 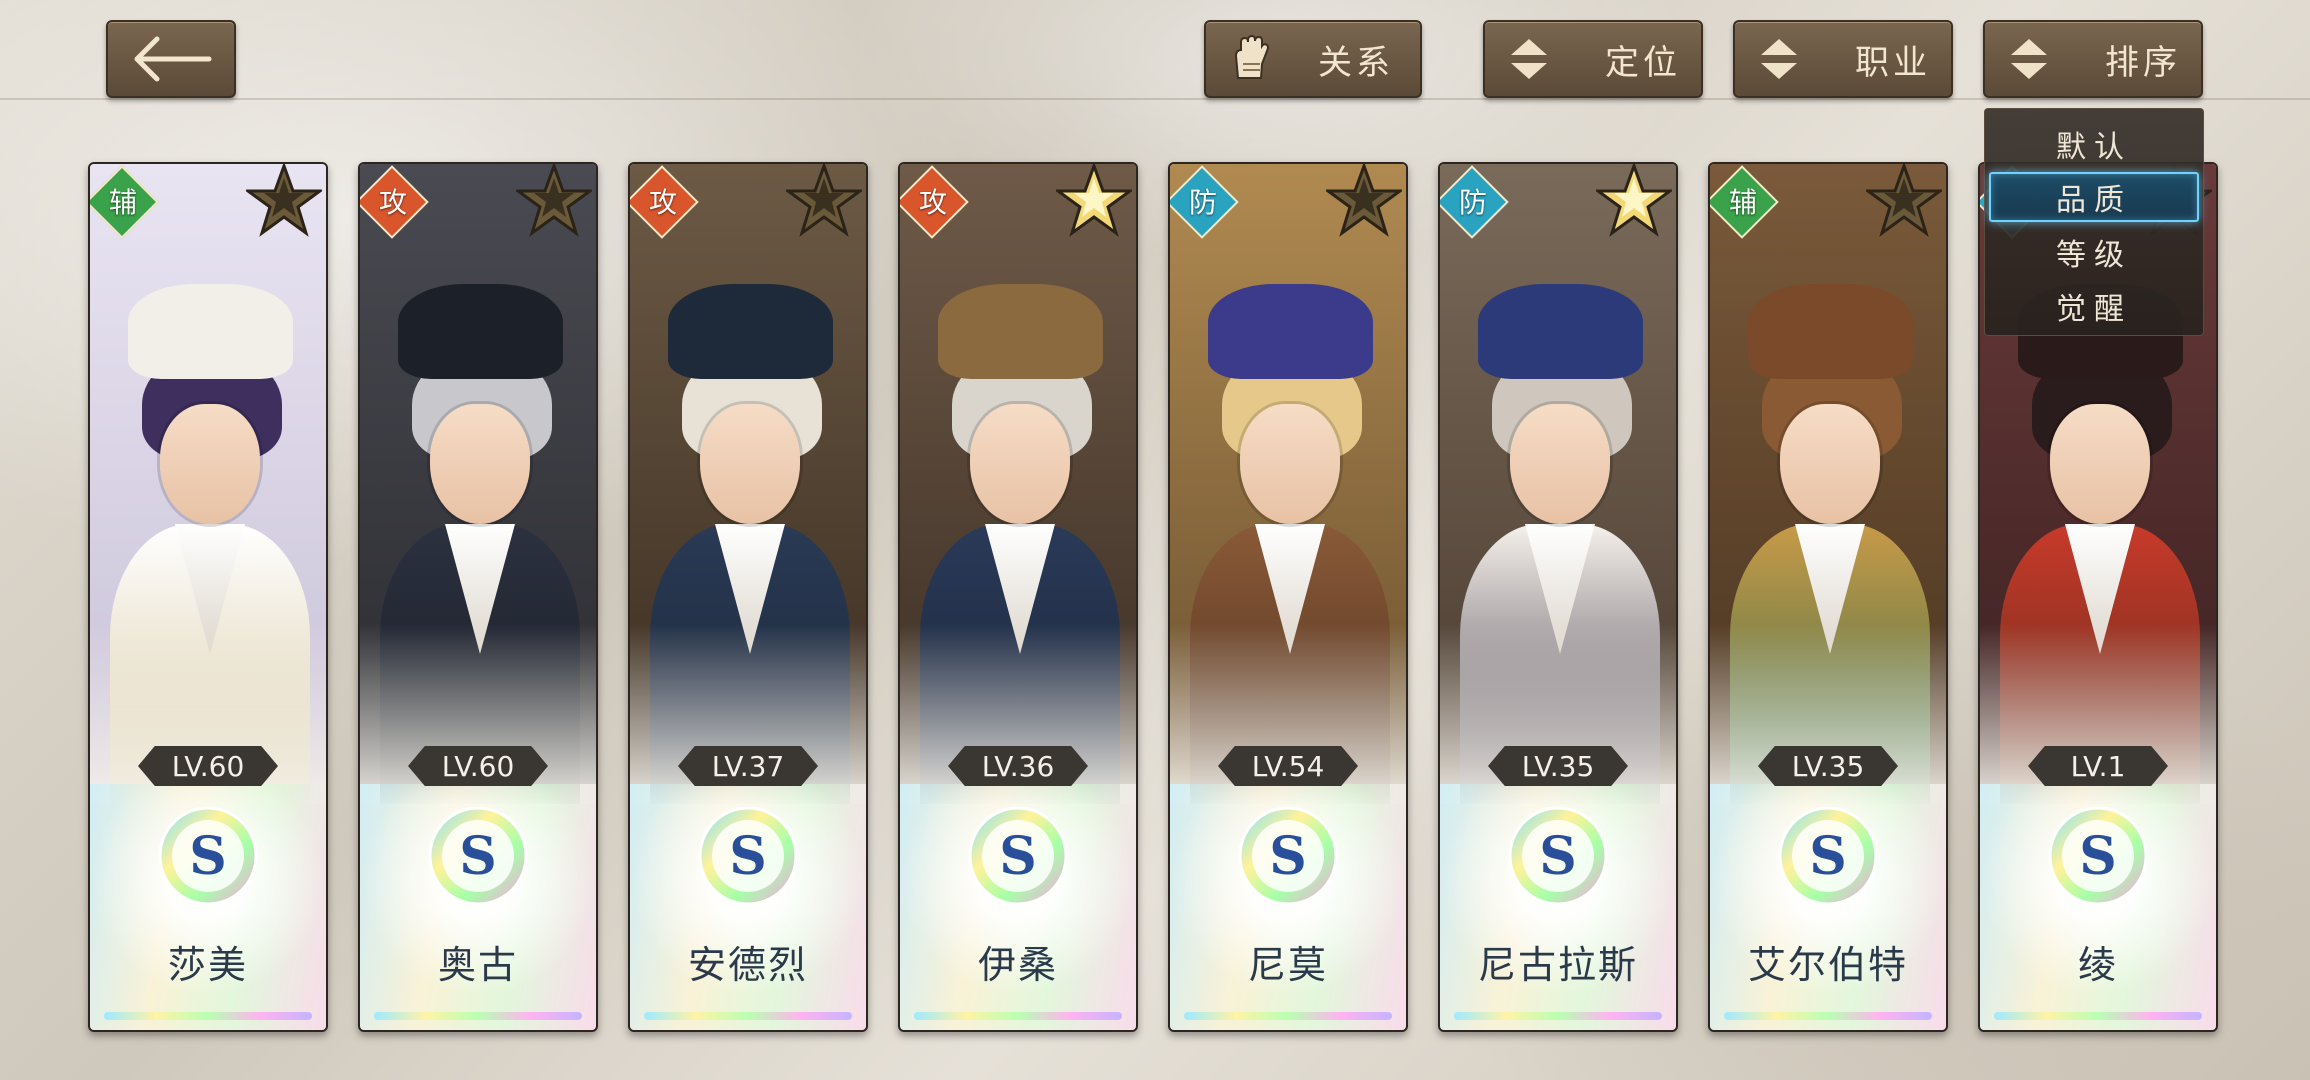 I want to click on character-name: 莎美, so click(x=207, y=965).